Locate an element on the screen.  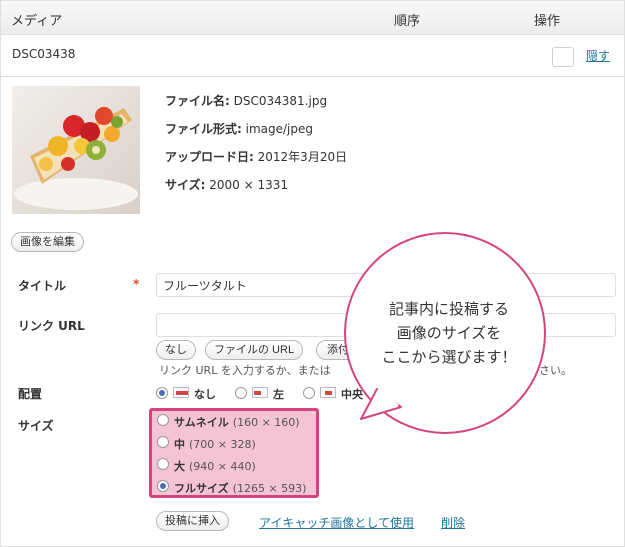
size-meta-value: 2000 × 1331 is located at coordinates (249, 185).